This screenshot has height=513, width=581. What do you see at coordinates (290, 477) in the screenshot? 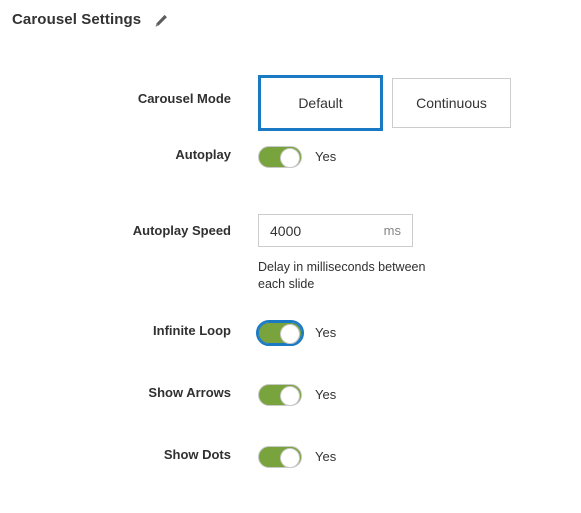
I see `field-row-show-dots: Show Dots Yes` at bounding box center [290, 477].